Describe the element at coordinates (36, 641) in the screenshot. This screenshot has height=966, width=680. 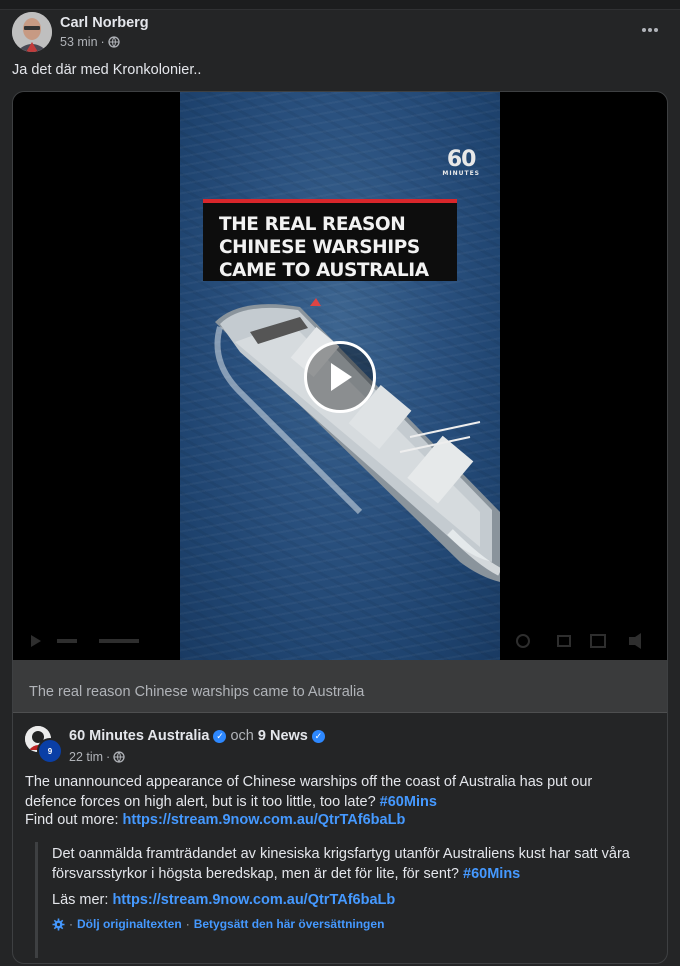
I see `control-play-icon` at that location.